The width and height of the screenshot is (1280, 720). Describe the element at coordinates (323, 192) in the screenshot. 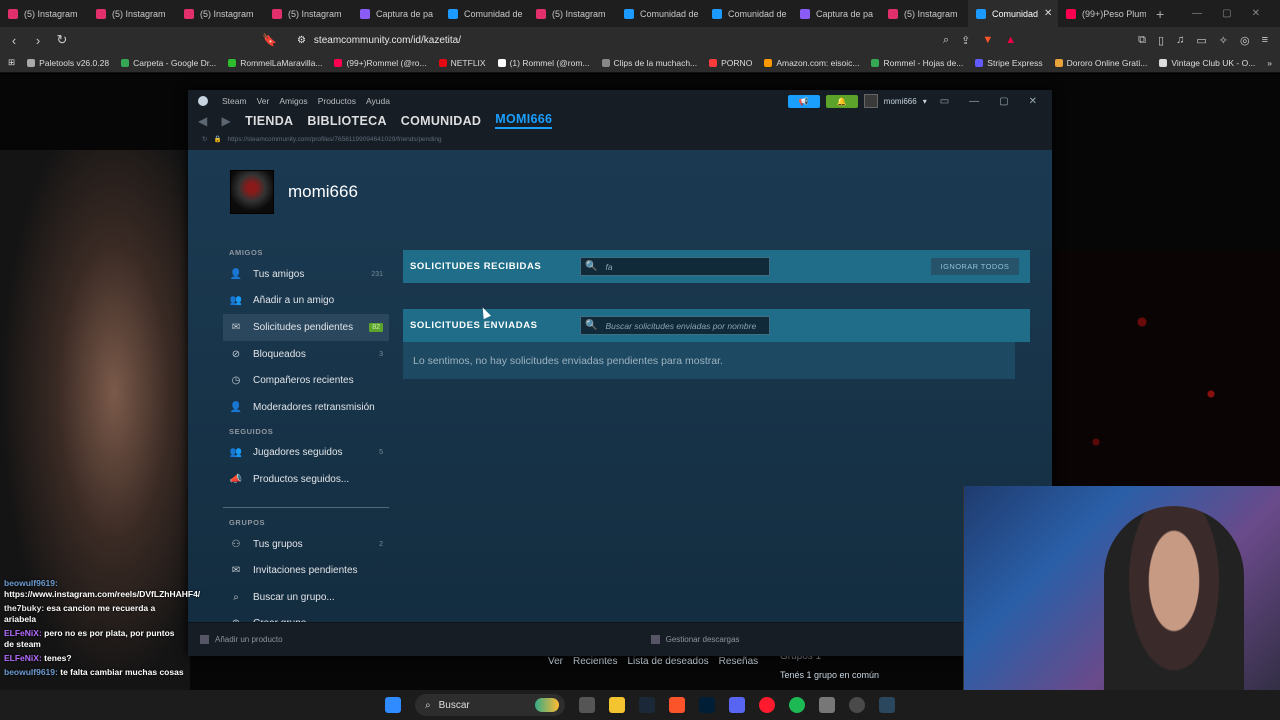

I see `profile-name: momi666` at that location.